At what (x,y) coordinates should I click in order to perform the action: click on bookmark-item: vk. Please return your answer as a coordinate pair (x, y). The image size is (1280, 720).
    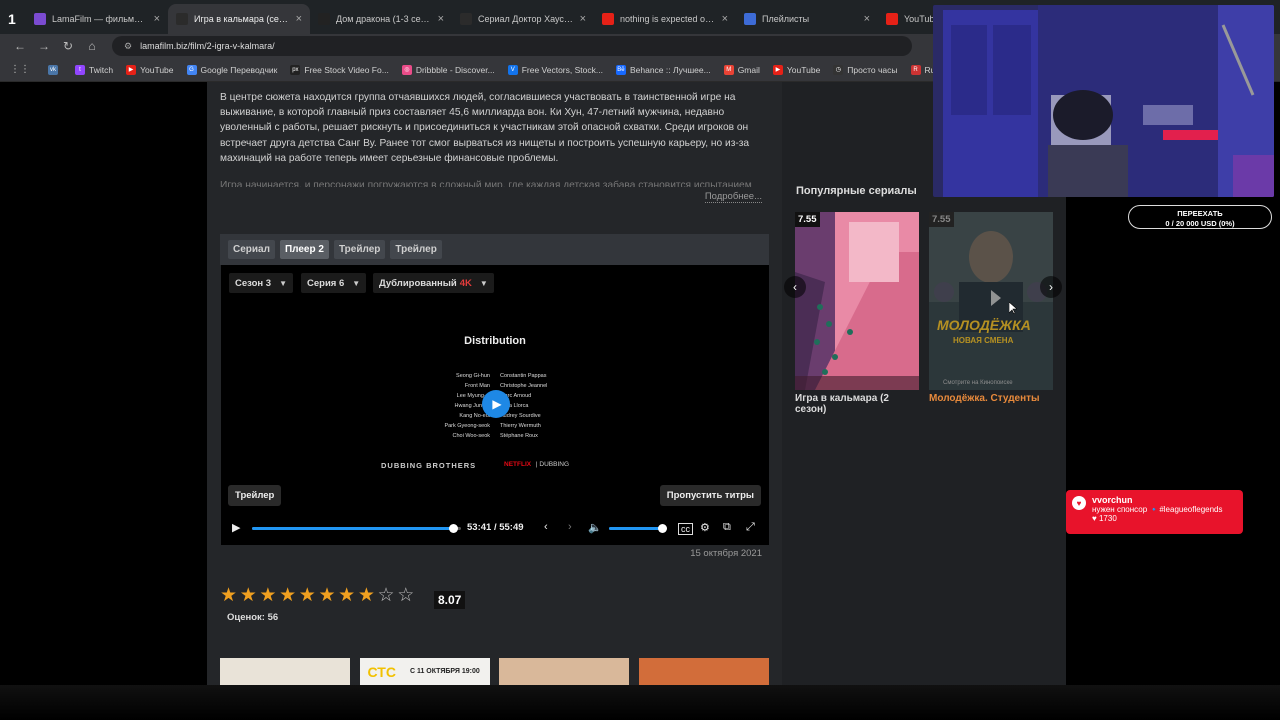
    Looking at the image, I should click on (55, 69).